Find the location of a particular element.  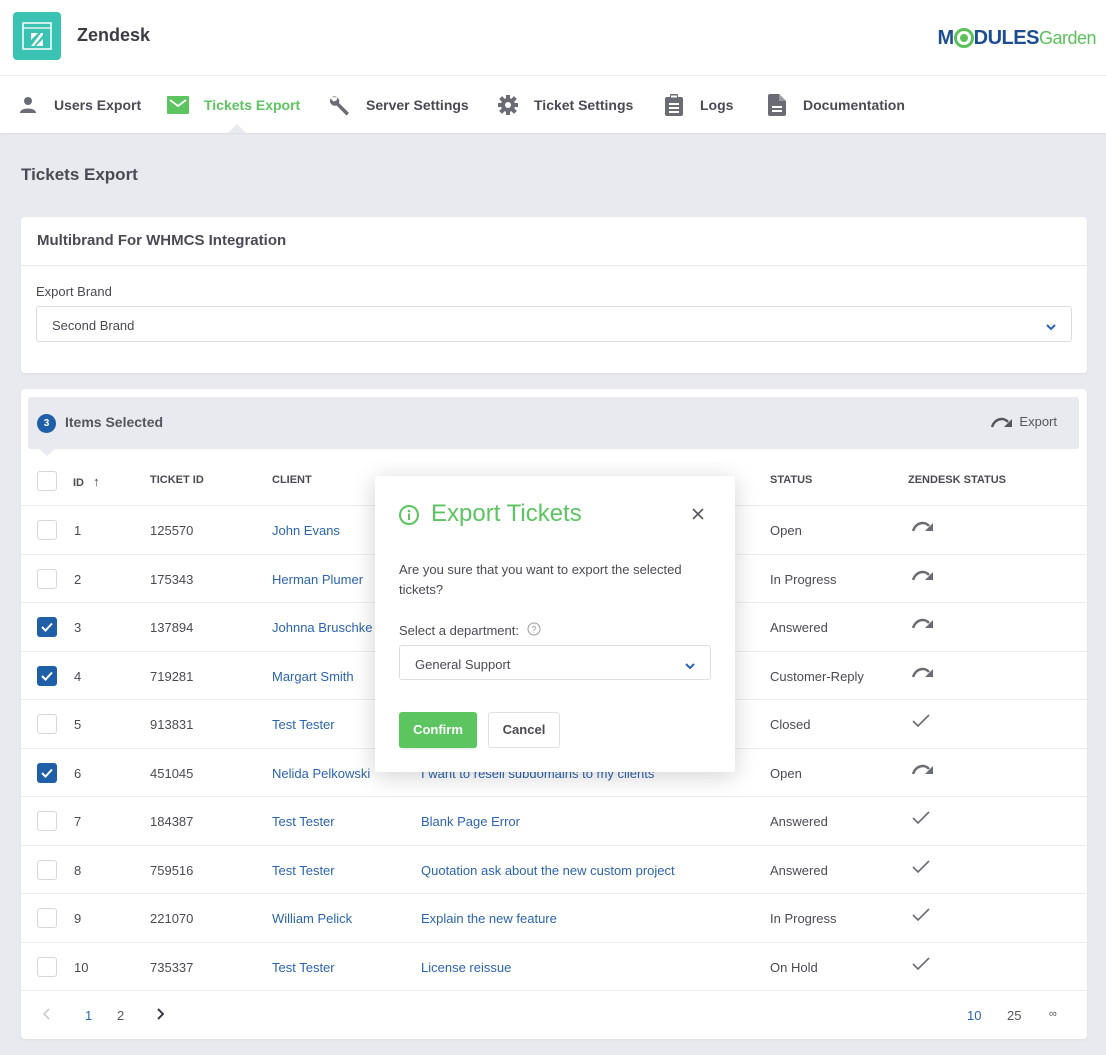

cell-id: 3 is located at coordinates (78, 627).